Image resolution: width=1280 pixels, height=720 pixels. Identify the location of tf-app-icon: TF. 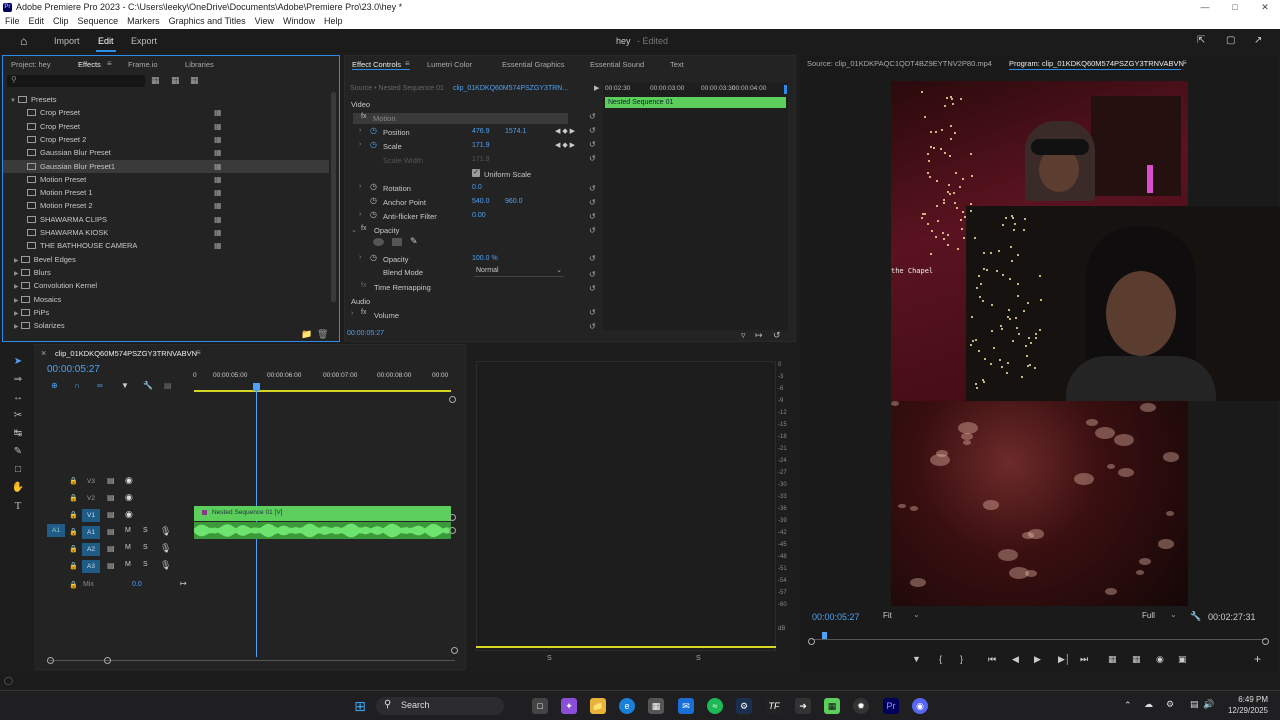
(774, 706).